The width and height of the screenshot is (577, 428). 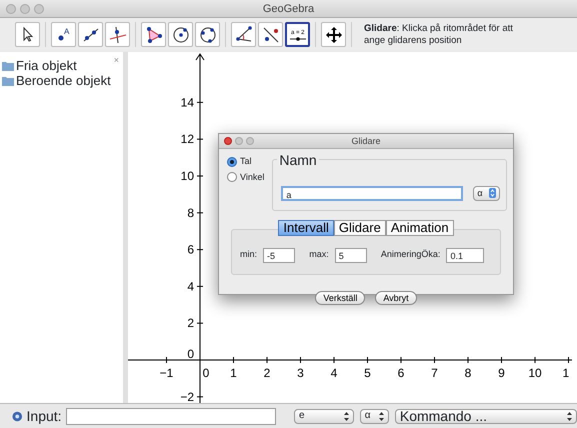 I want to click on dialog-title: Glidare, so click(x=365, y=141).